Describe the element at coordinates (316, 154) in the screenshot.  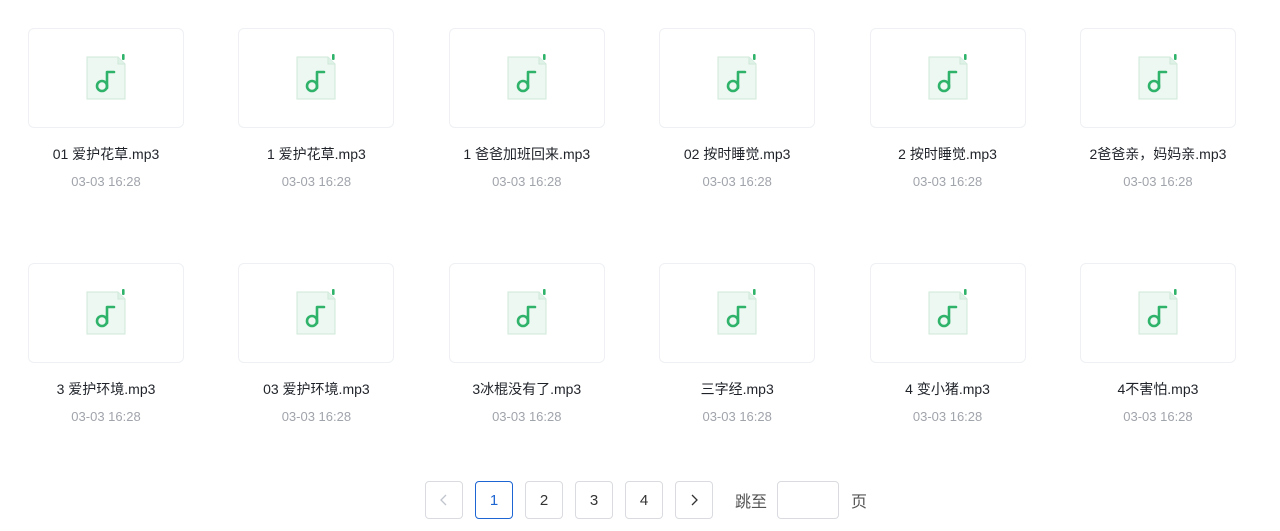
I see `file-name: 1 爱护花草.mp3` at that location.